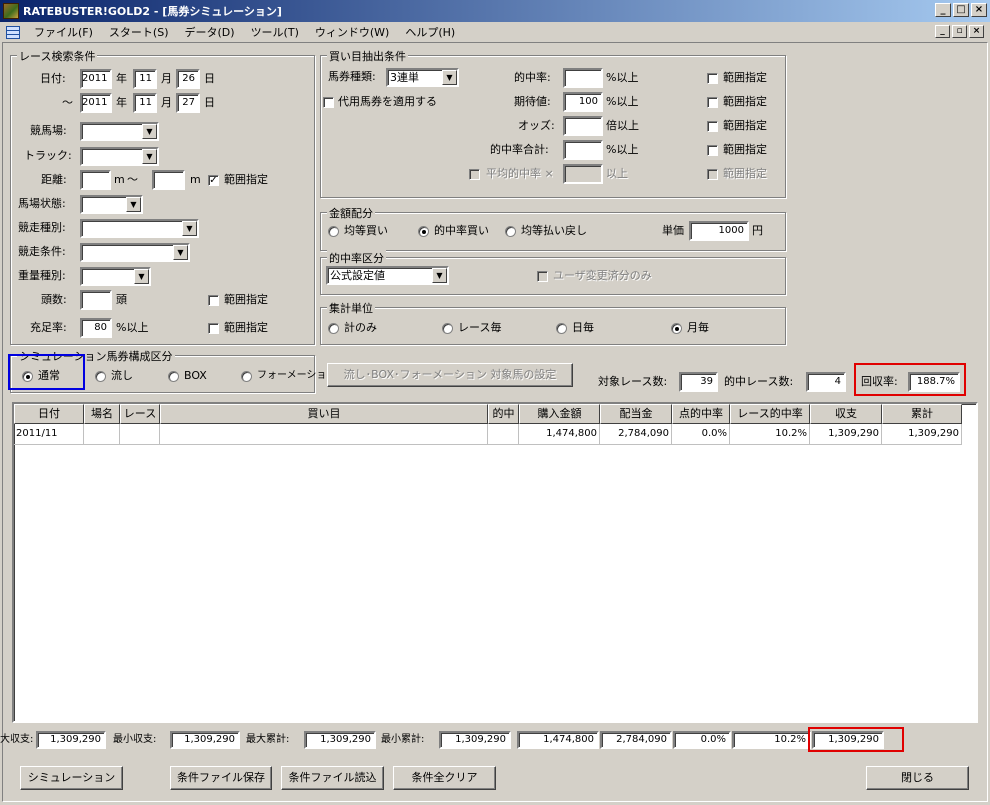 This screenshot has height=805, width=990. What do you see at coordinates (96, 328) in the screenshot?
I see `fill-rate-input: 80` at bounding box center [96, 328].